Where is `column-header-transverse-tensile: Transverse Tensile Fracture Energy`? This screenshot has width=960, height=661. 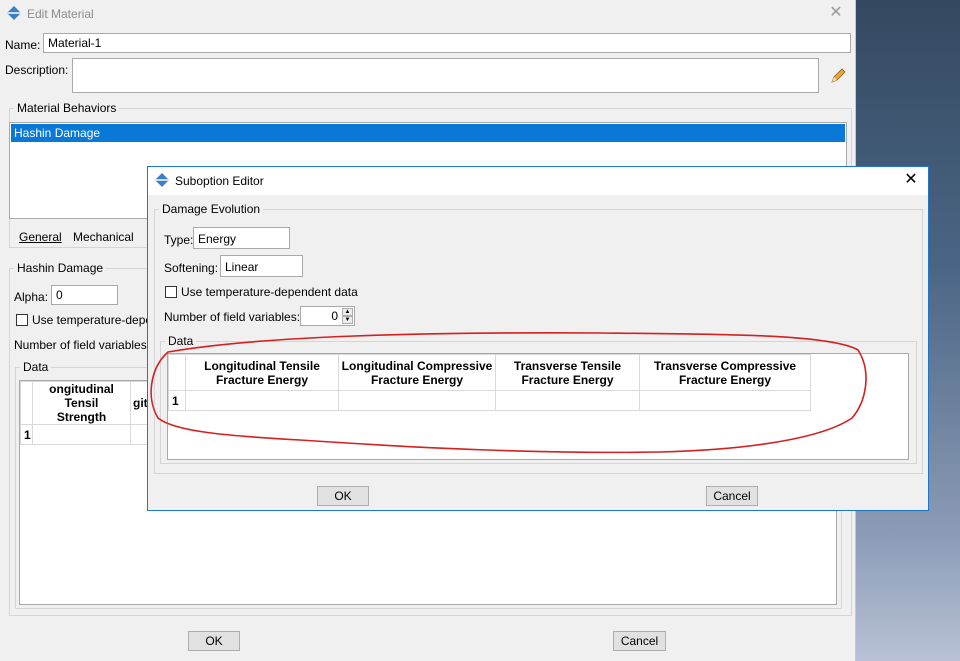
column-header-transverse-tensile: Transverse Tensile Fracture Energy is located at coordinates (567, 372).